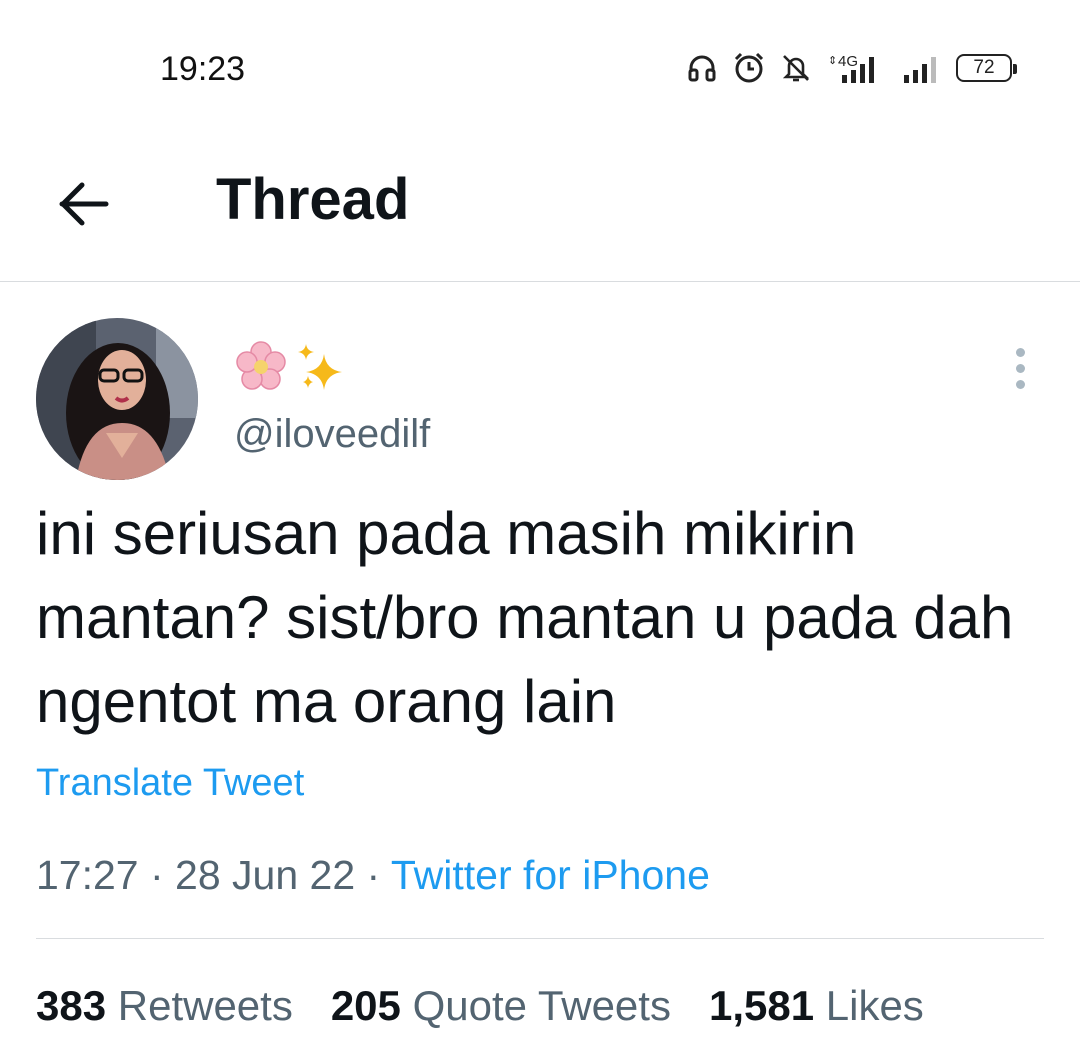 This screenshot has height=1064, width=1080. I want to click on tweet-time: 17:27, so click(87, 875).